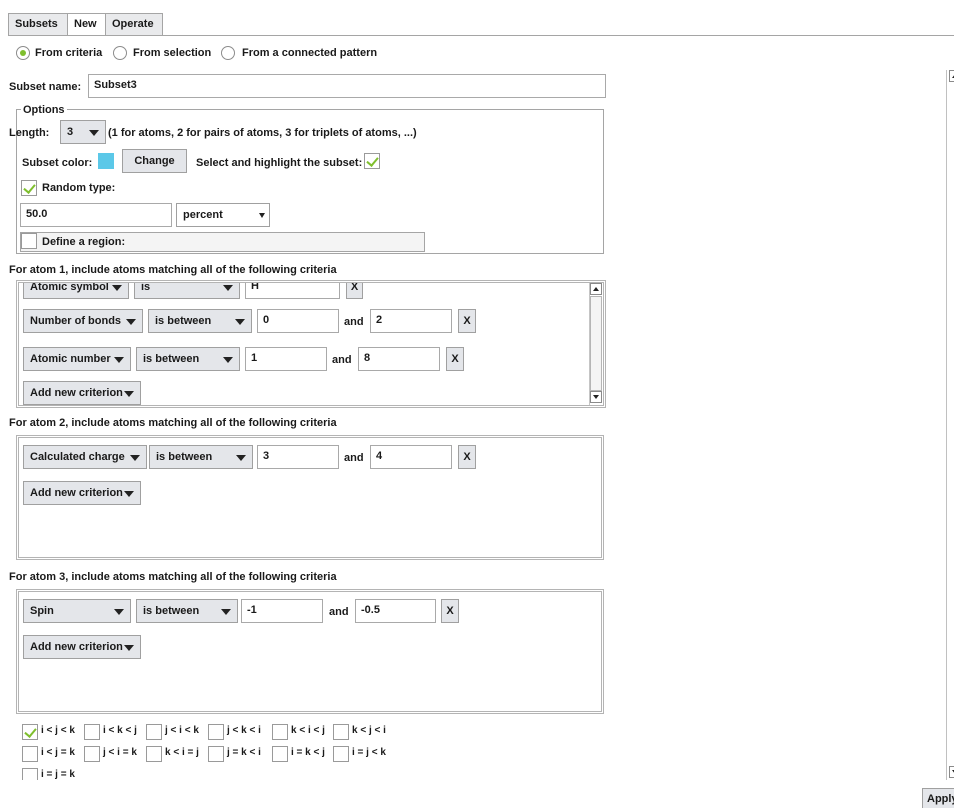  What do you see at coordinates (58, 730) in the screenshot?
I see `ordering-label: i < j < k` at bounding box center [58, 730].